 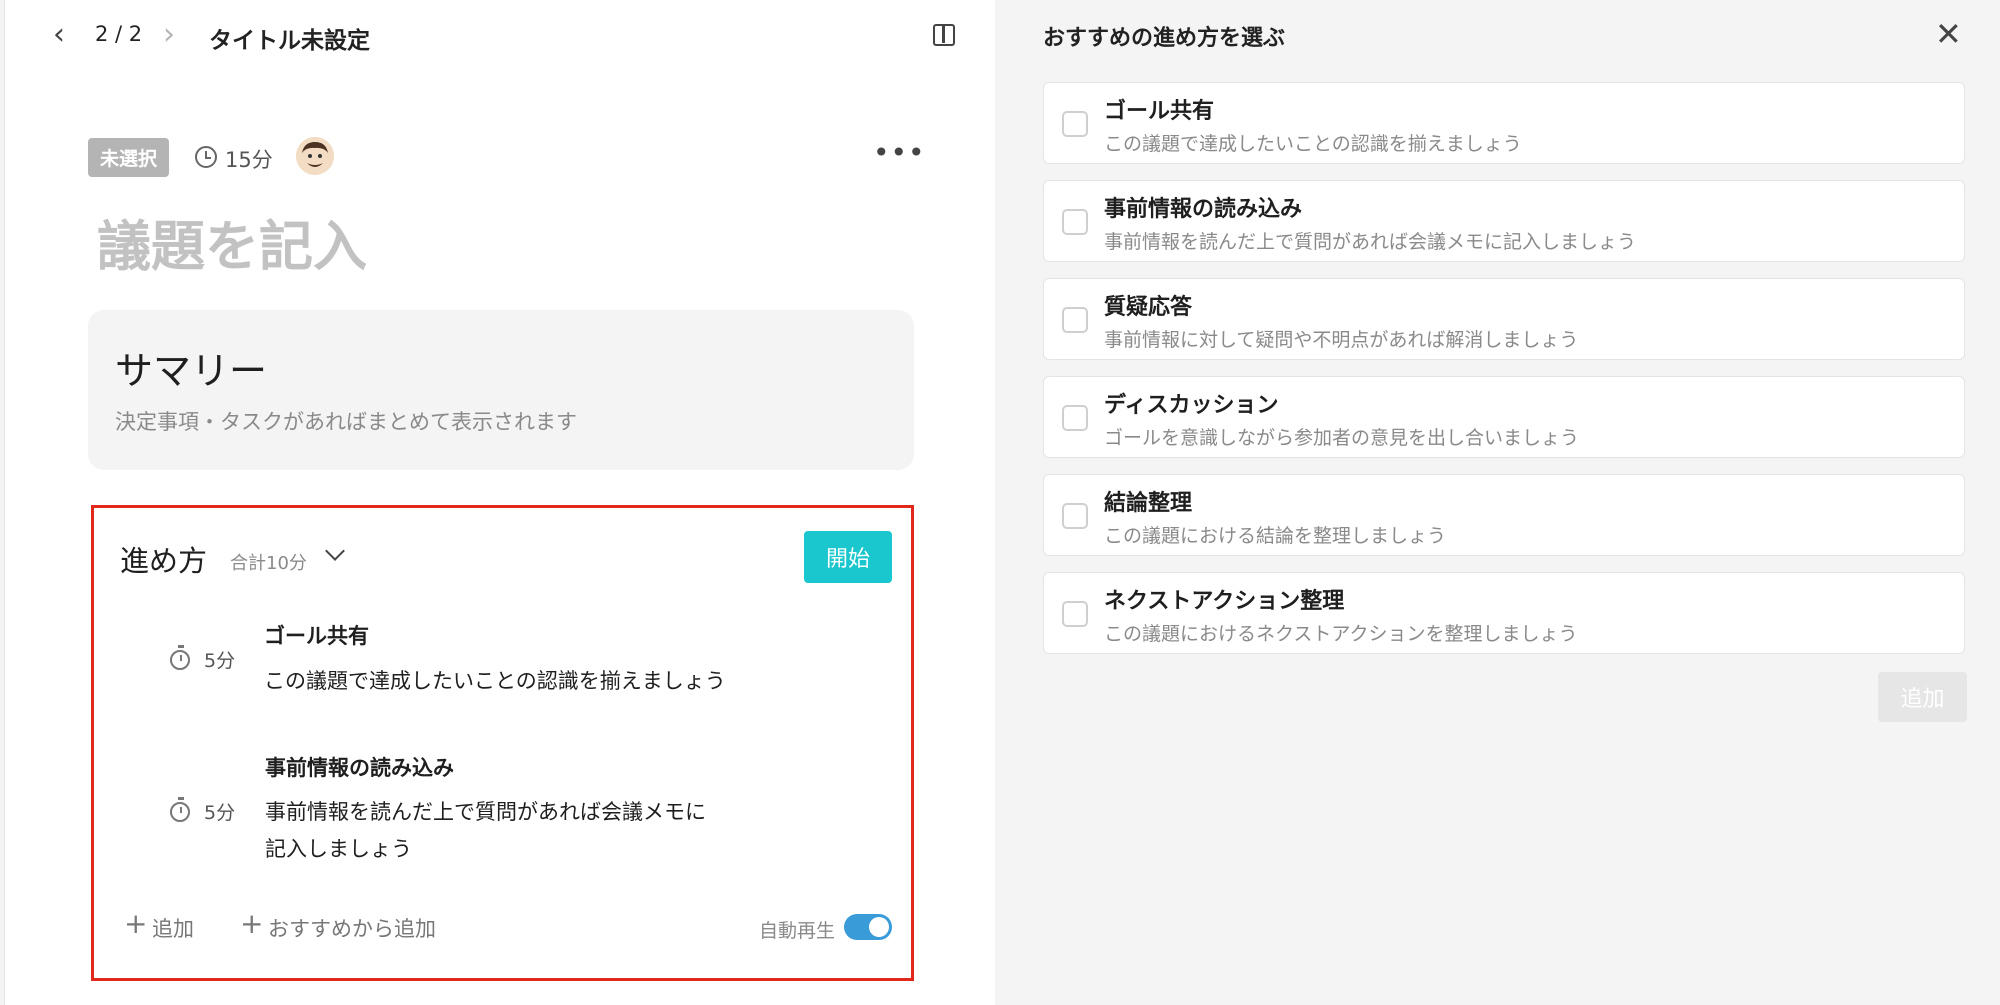 I want to click on step-title: 事前情報の読み込み, so click(x=359, y=767).